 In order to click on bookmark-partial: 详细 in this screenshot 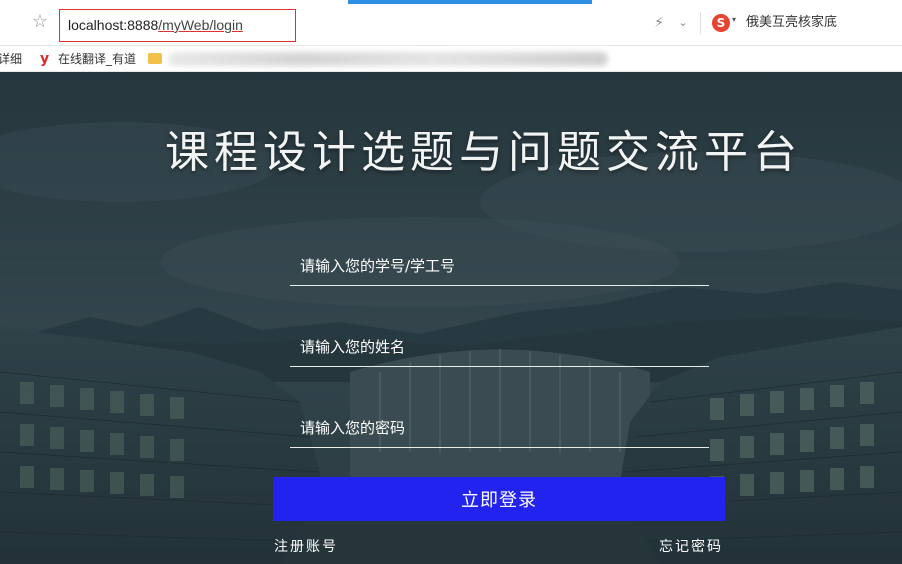, I will do `click(11, 59)`.